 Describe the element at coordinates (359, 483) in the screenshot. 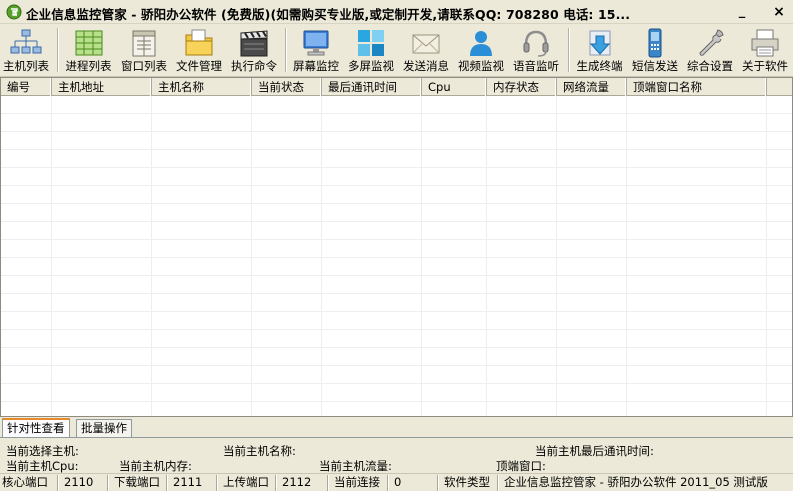

I see `connections-label: 当前连接` at that location.